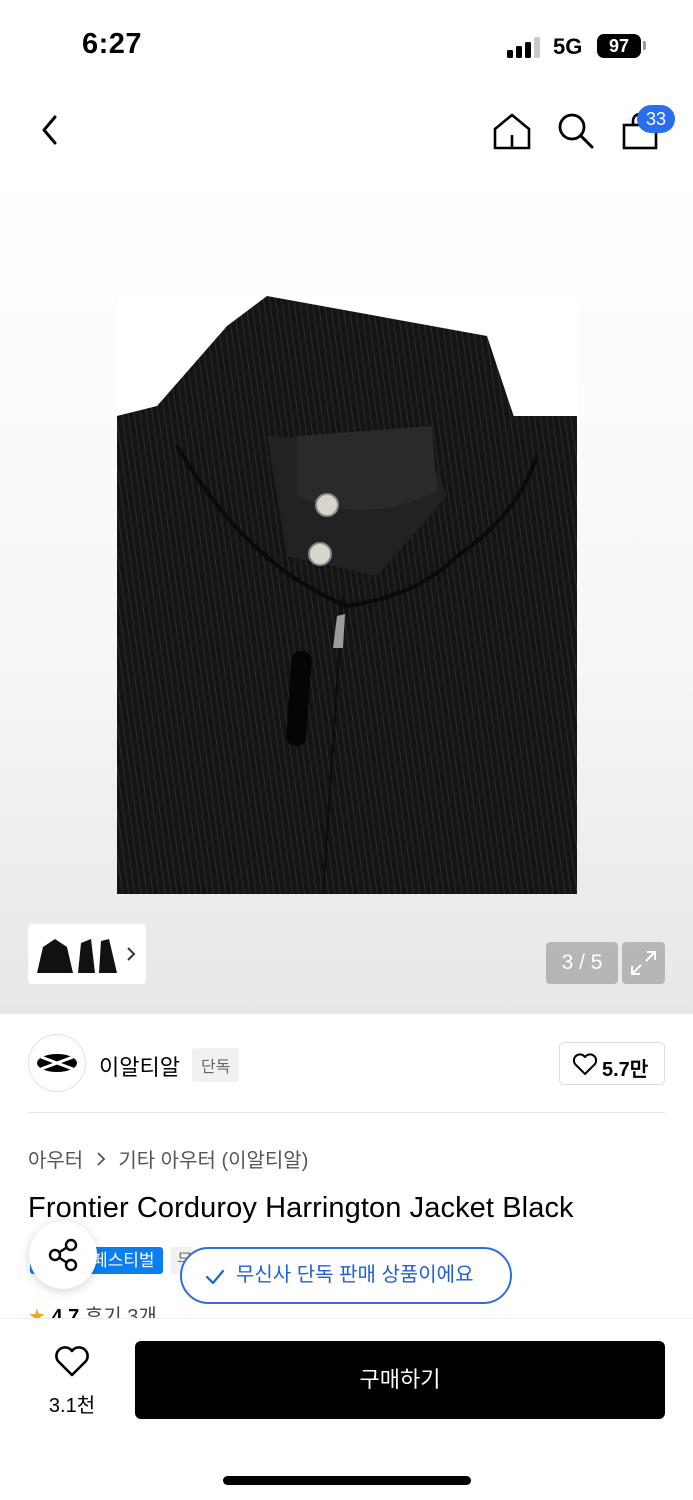  Describe the element at coordinates (346, 1112) in the screenshot. I see `divider` at that location.